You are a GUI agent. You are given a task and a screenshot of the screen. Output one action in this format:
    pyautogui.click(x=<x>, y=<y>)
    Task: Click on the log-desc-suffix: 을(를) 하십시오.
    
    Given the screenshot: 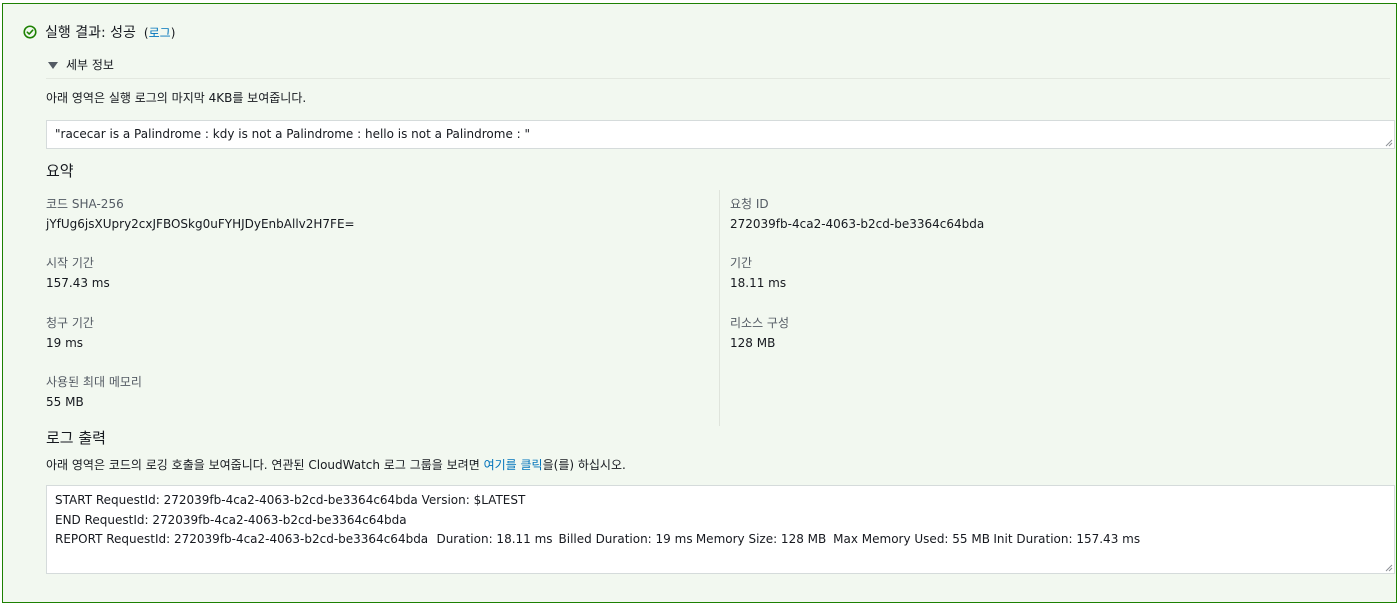 What is the action you would take?
    pyautogui.click(x=584, y=465)
    